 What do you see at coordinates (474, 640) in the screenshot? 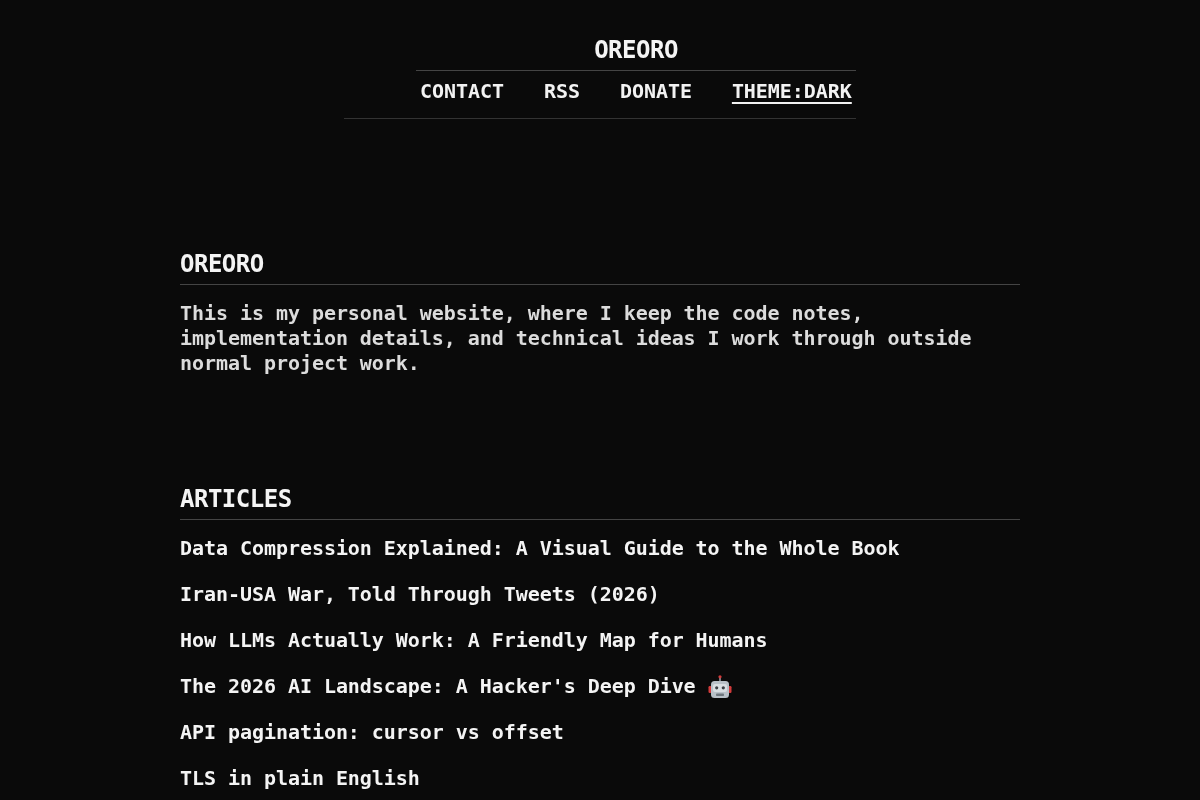
I see `article-link: How LLMs Actually Work: A Friendly Map for Humans` at bounding box center [474, 640].